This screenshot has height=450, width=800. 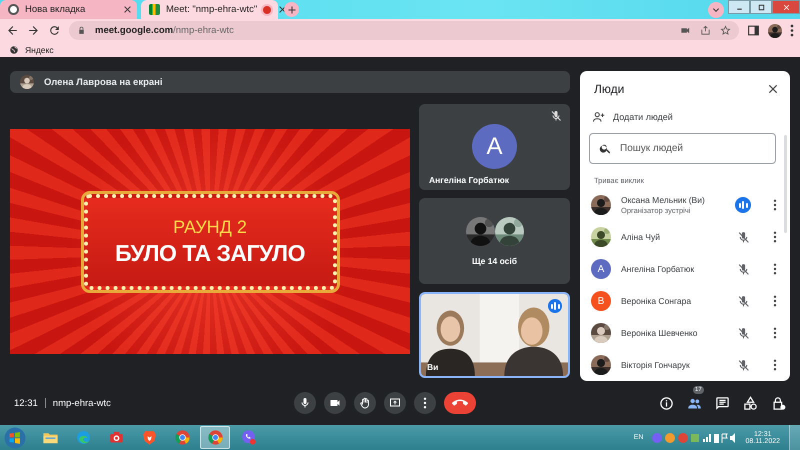 I want to click on participant-name: Вероніка Шевченко, so click(x=659, y=333).